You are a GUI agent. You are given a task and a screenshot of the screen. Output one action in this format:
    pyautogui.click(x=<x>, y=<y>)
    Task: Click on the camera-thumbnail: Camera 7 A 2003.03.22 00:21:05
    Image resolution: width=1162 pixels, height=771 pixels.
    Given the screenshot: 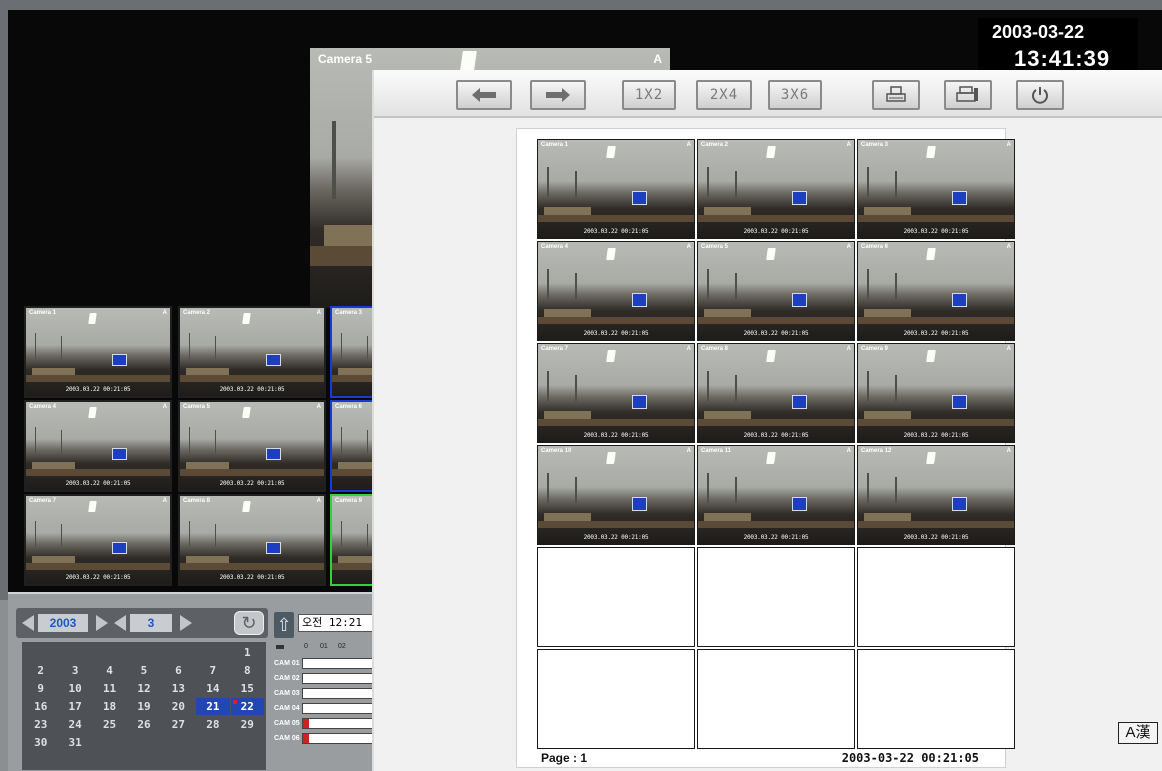 What is the action you would take?
    pyautogui.click(x=98, y=540)
    